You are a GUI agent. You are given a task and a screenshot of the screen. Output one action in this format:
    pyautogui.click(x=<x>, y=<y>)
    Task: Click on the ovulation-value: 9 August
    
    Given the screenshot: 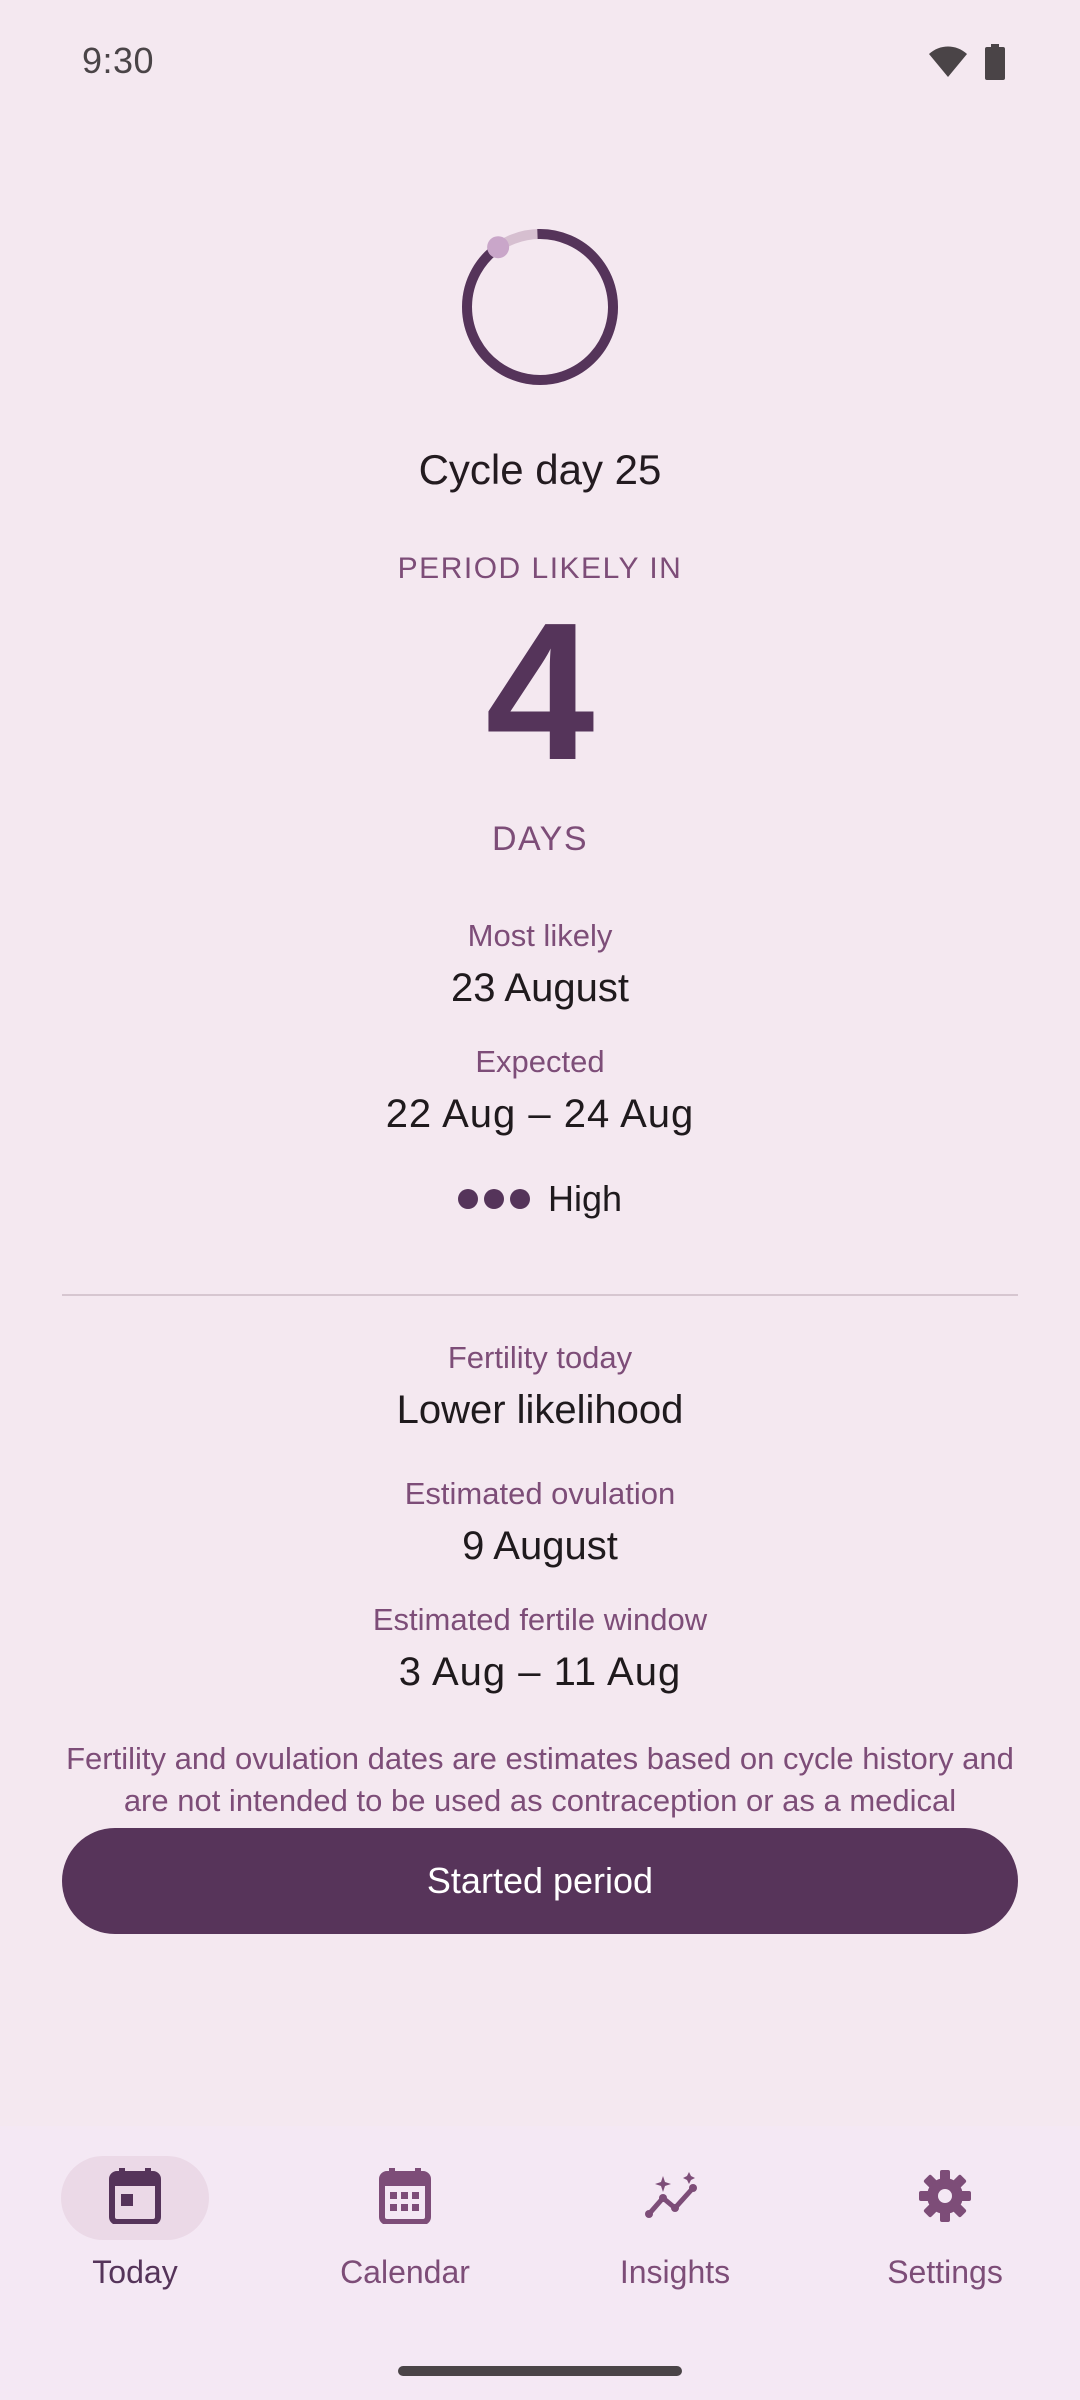 What is the action you would take?
    pyautogui.click(x=540, y=1546)
    